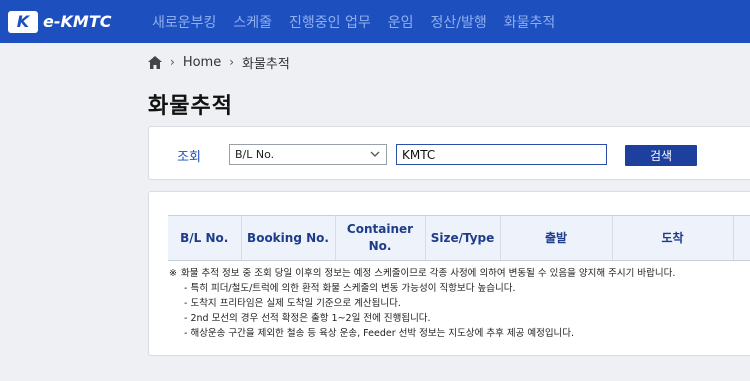 This screenshot has height=381, width=750. I want to click on search-panel: 조회 B/L No. 검색, so click(449, 153).